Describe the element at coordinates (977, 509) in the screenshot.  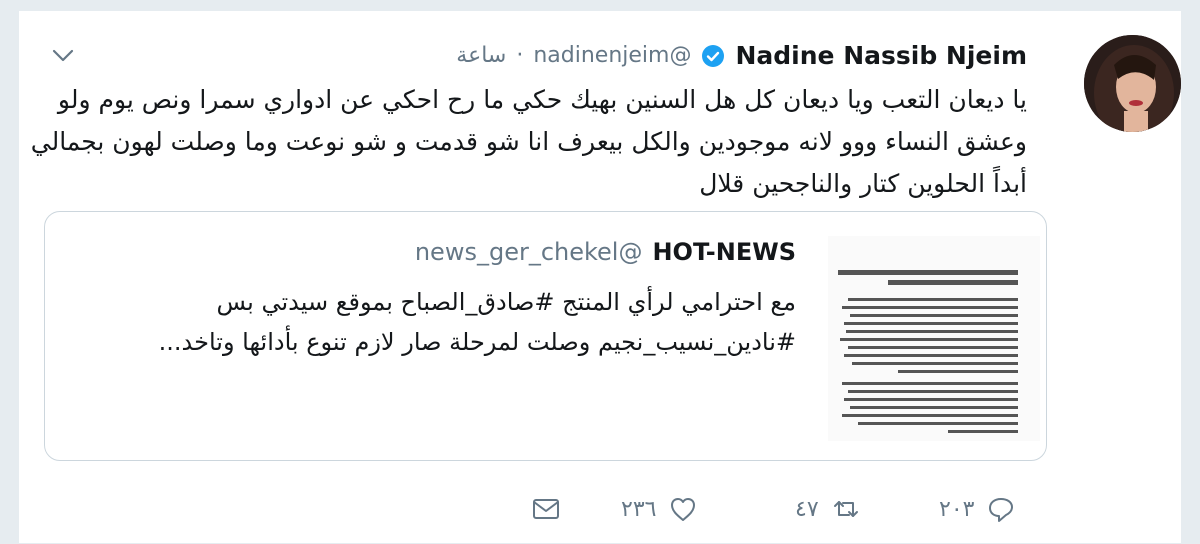
I see `reply-button: ٢٠٣` at that location.